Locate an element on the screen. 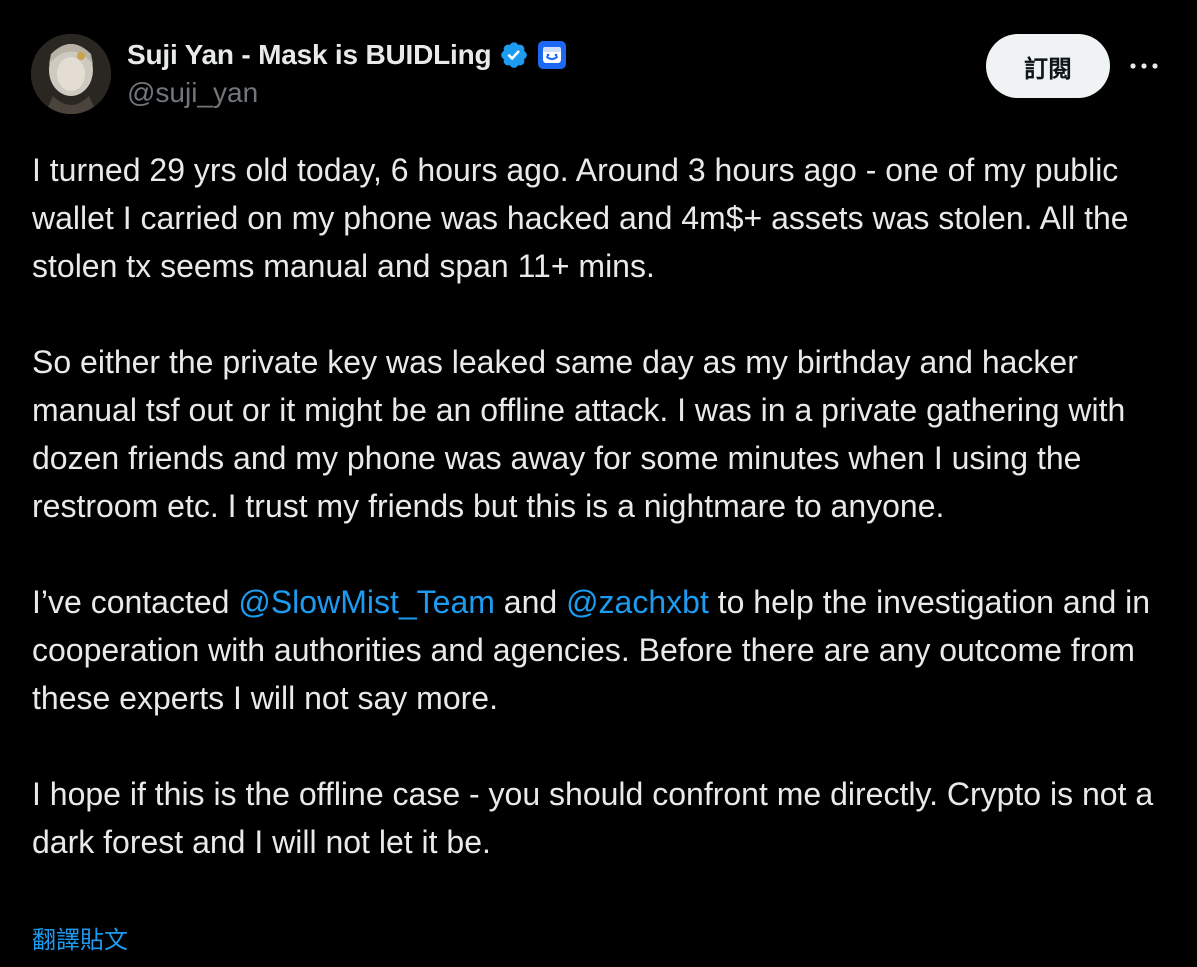 The height and width of the screenshot is (967, 1197). author-handle: @suji_yan is located at coordinates (192, 93).